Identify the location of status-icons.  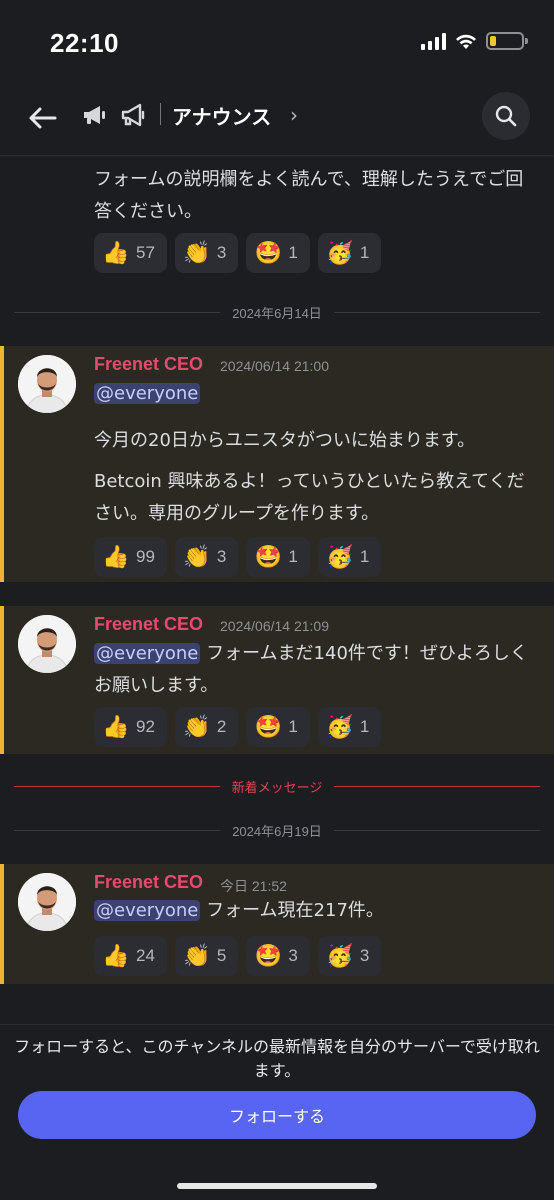
(474, 41).